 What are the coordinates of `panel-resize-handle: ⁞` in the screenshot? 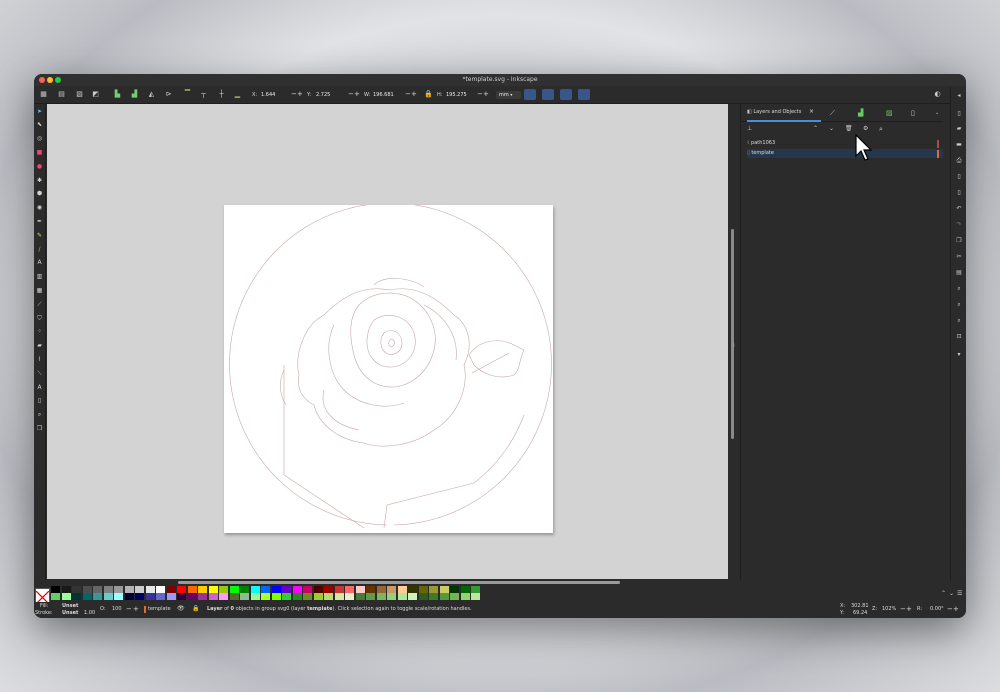 It's located at (734, 345).